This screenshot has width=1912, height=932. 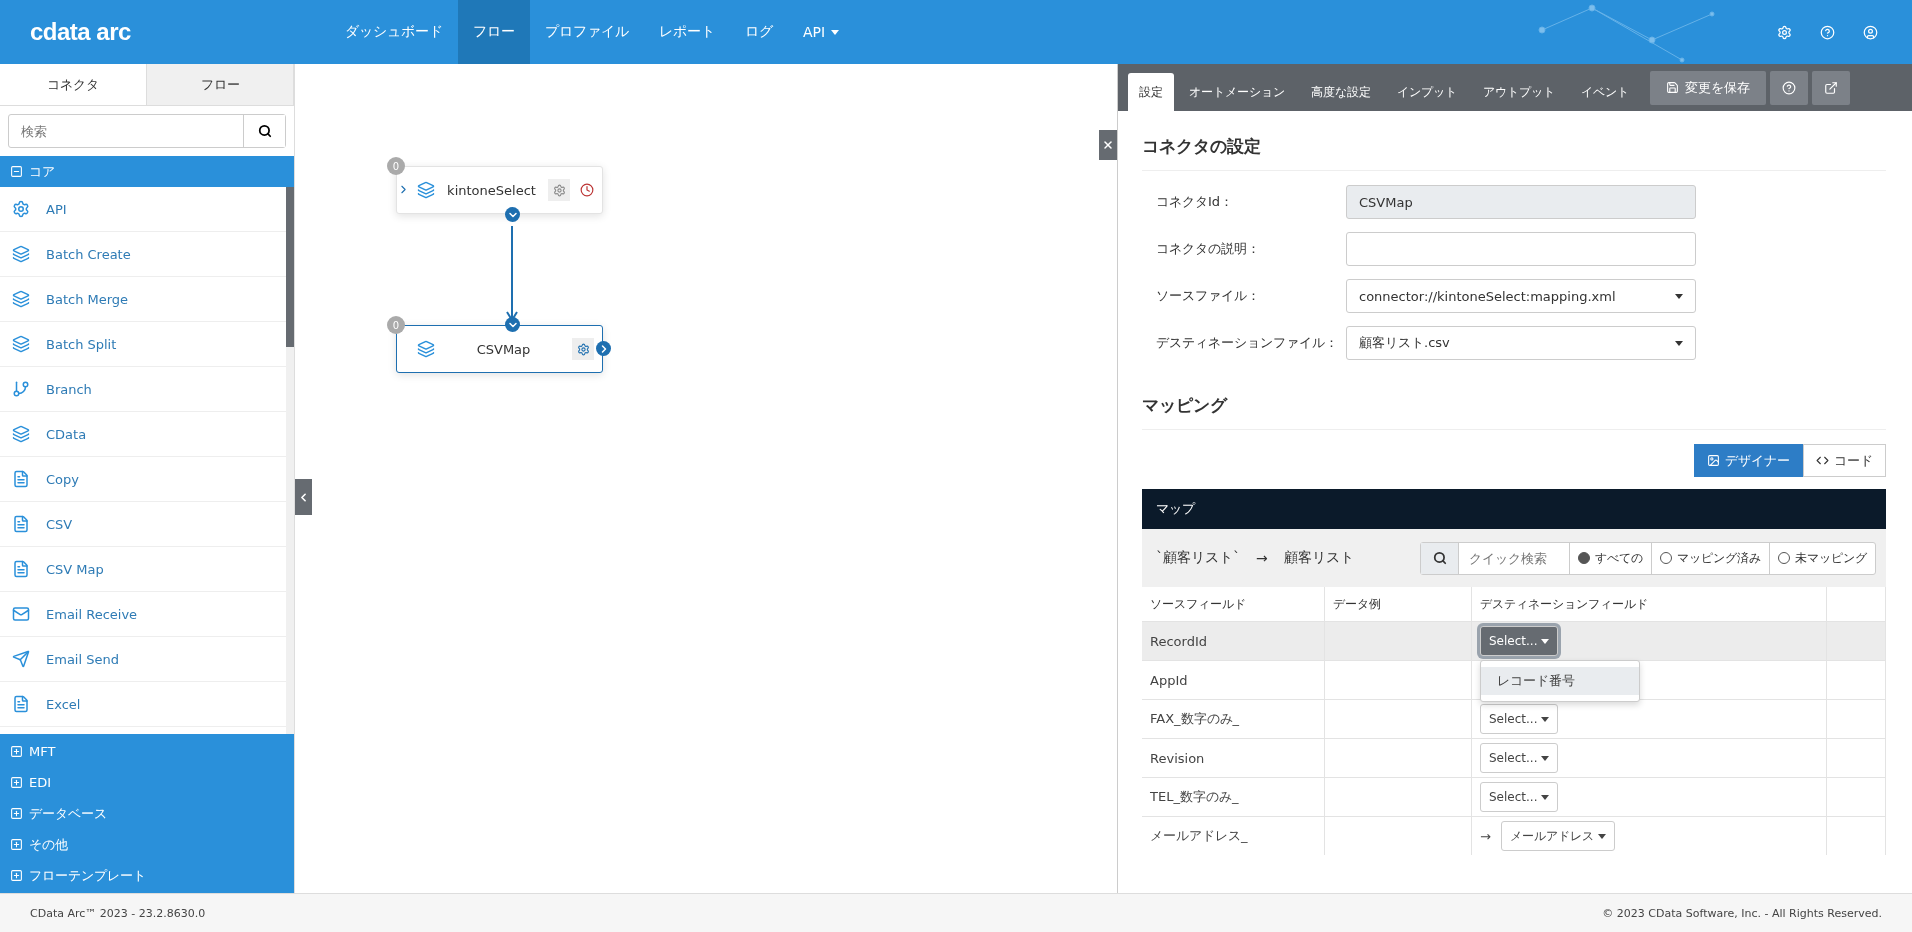 What do you see at coordinates (220, 84) in the screenshot?
I see `sidebar-tab: フロー` at bounding box center [220, 84].